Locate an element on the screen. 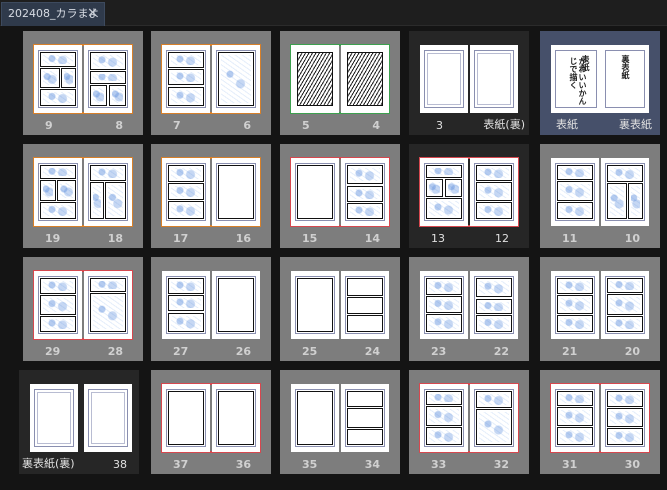 The image size is (667, 490). spread-thumbnail-35-34: 35 34 is located at coordinates (340, 422).